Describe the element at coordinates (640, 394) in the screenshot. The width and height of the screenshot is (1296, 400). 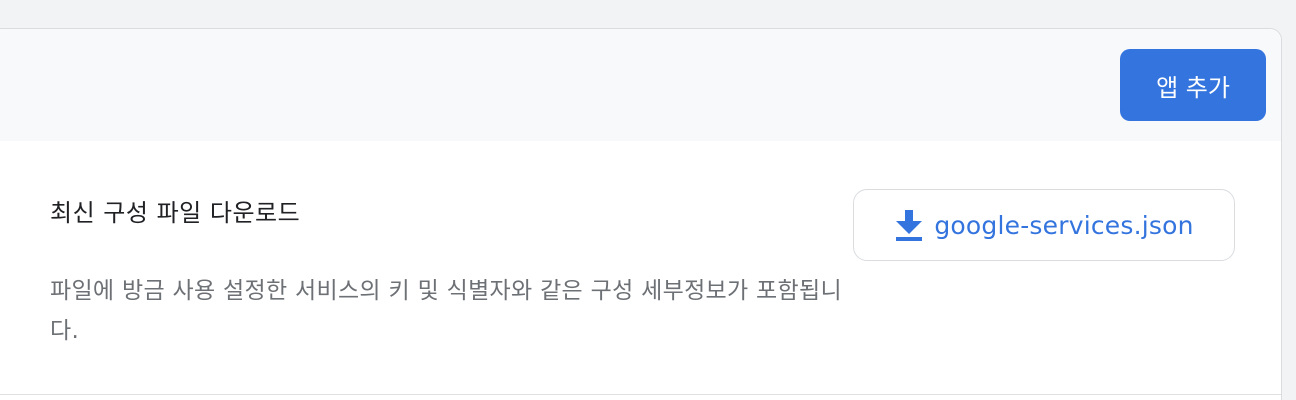
I see `section-divider` at that location.